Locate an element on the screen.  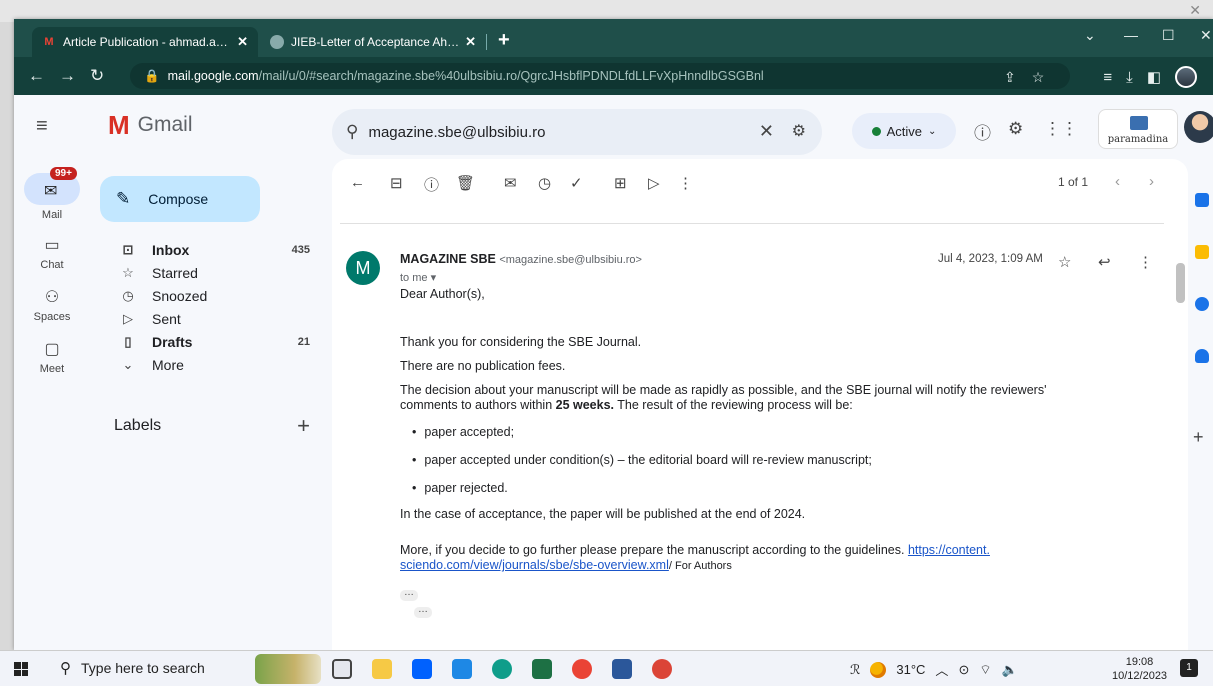
volume-icon: 🔈 is located at coordinates (1010, 670).